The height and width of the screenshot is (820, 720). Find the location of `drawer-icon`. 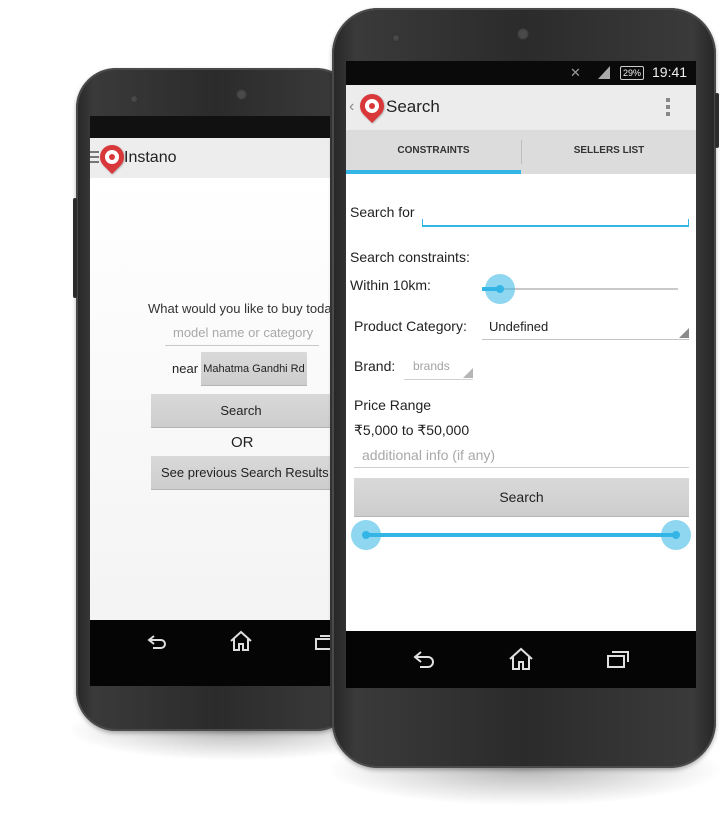

drawer-icon is located at coordinates (94, 157).